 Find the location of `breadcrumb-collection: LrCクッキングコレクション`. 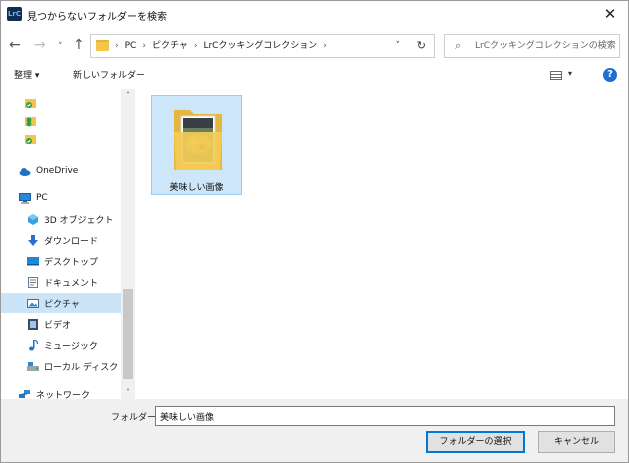

breadcrumb-collection: LrCクッキングコレクション is located at coordinates (260, 46).